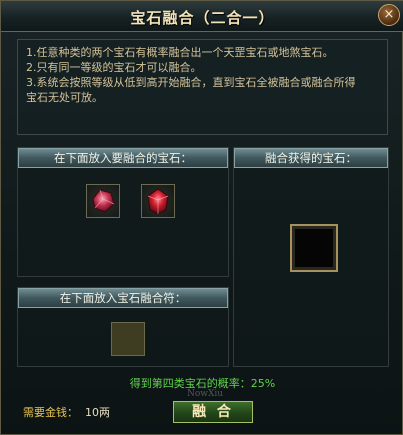 The height and width of the screenshot is (435, 403). What do you see at coordinates (191, 82) in the screenshot?
I see `instruction-line: 3.系统会按照等级从低到高开始融合，直到宝石全被融合或融合所得` at bounding box center [191, 82].